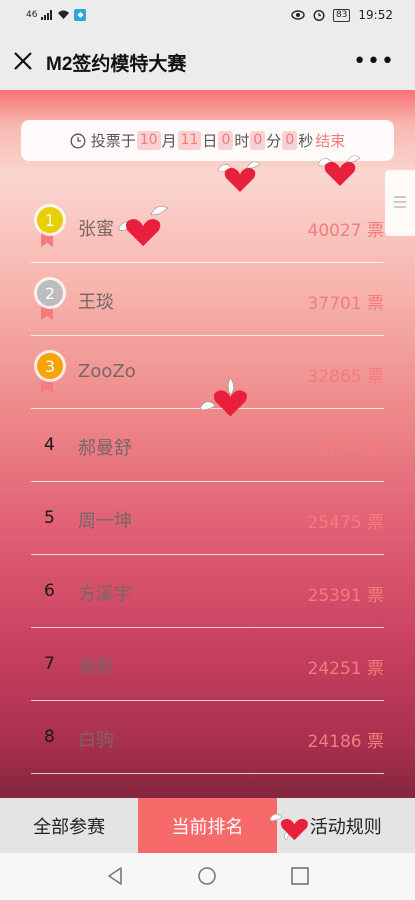 The width and height of the screenshot is (415, 900). I want to click on ranking-row: 6 方溪宇 25391 票, so click(207, 591).